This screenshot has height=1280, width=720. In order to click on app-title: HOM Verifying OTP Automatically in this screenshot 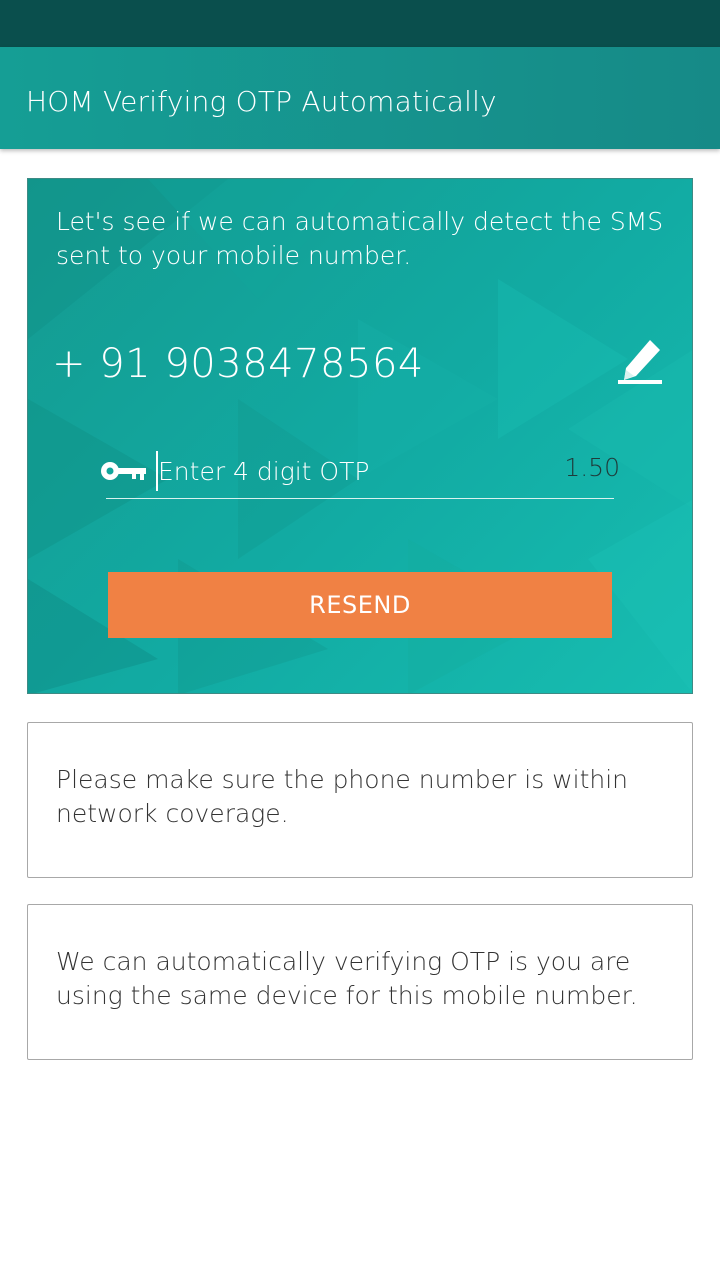, I will do `click(261, 101)`.